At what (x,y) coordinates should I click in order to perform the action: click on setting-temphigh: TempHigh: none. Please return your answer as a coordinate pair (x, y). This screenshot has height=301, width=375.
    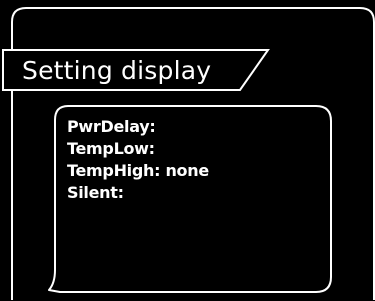
    Looking at the image, I should click on (138, 171).